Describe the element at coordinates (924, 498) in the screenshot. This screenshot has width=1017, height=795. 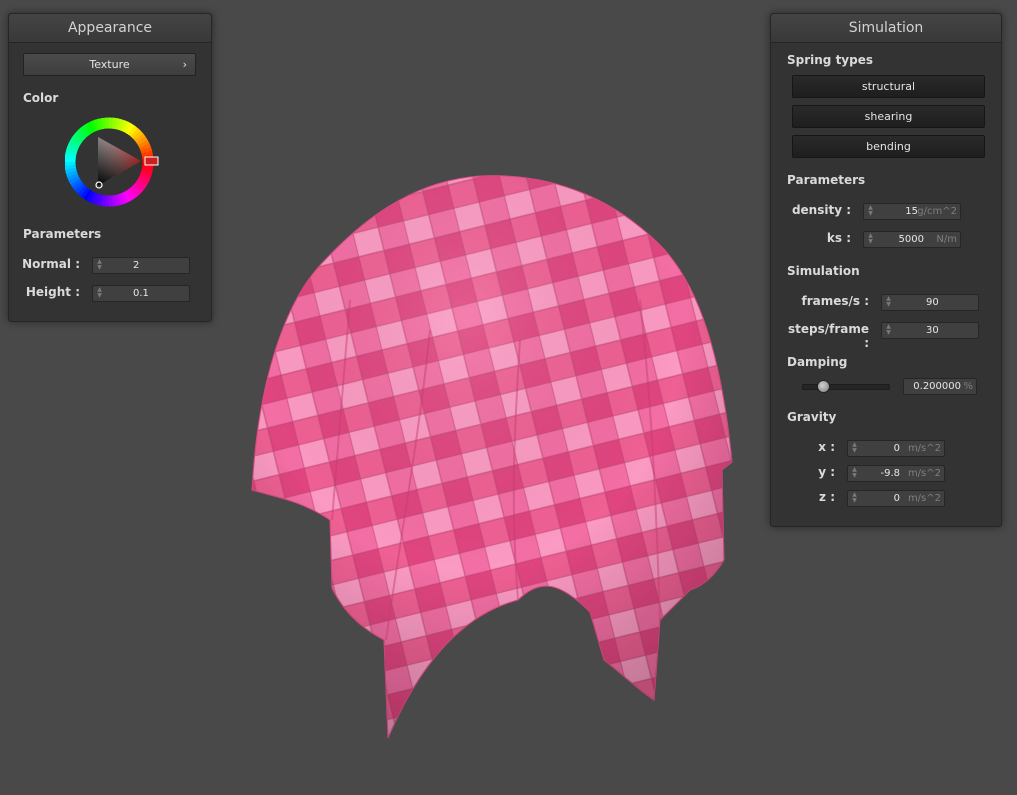
I see `gravity-z-unit: m/s^2` at that location.